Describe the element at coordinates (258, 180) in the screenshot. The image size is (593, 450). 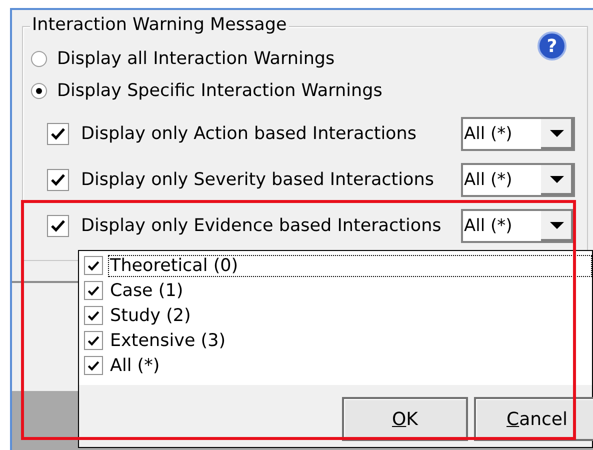
I see `checkbox-label: Display only Severity based Interactions` at that location.